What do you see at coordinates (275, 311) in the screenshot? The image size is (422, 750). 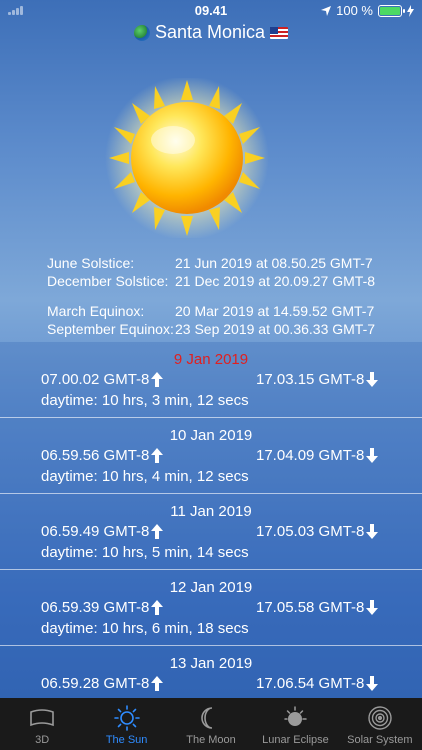 I see `event-value: 20 Mar 2019 at 14.59.52 GMT-7` at bounding box center [275, 311].